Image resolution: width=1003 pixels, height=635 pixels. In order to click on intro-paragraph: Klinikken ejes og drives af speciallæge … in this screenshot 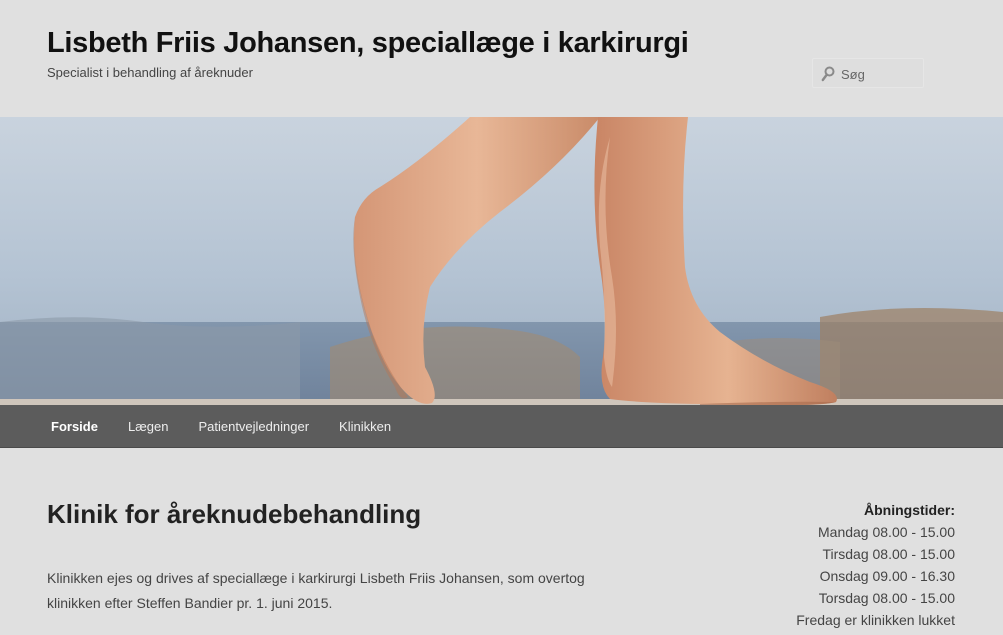, I will do `click(316, 590)`.